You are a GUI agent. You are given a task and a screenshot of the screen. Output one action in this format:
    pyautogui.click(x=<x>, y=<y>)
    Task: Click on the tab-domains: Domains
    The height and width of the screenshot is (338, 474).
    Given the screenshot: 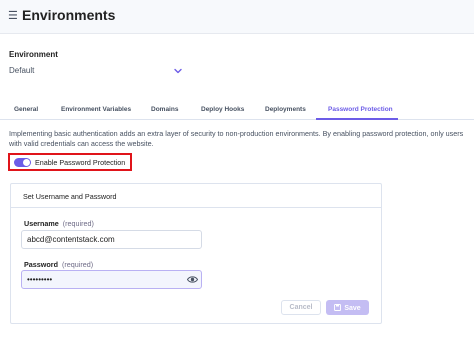 What is the action you would take?
    pyautogui.click(x=164, y=109)
    